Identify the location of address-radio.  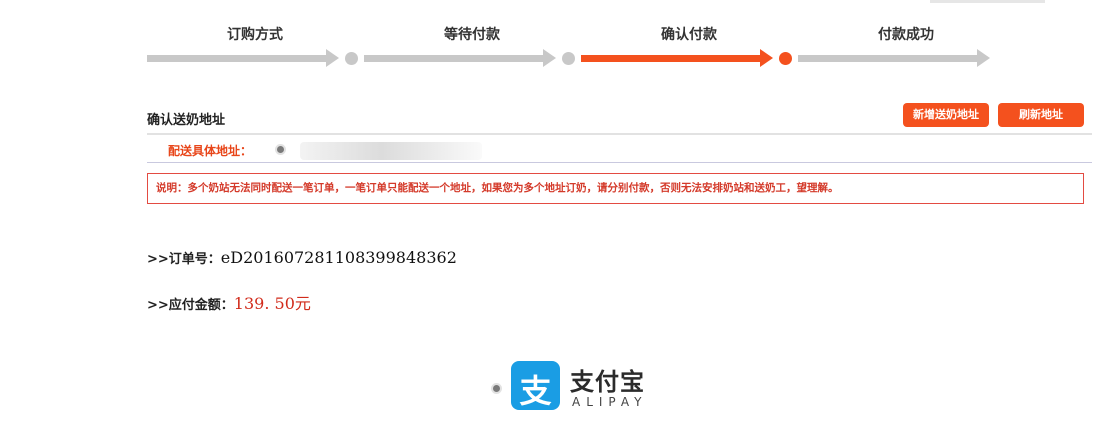
(280, 149).